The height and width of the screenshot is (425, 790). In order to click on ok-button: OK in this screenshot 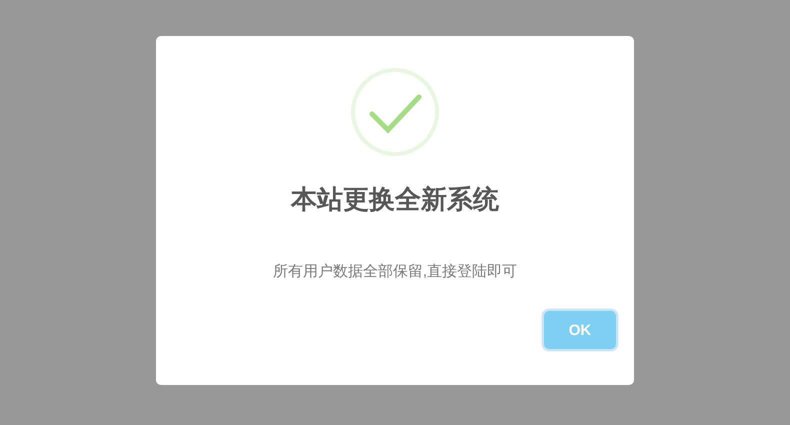, I will do `click(580, 330)`.